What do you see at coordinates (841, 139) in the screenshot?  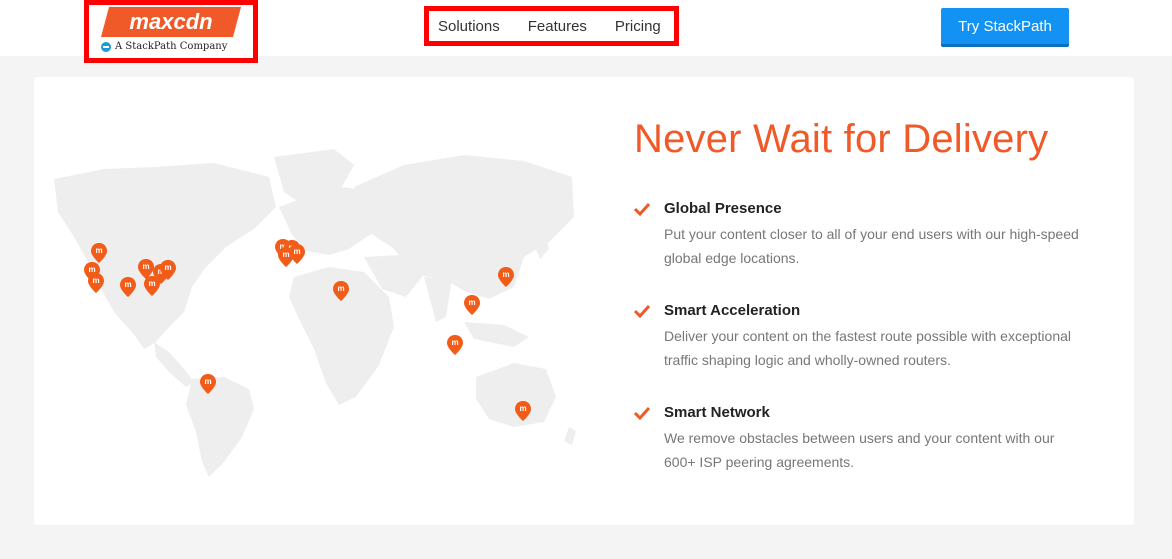 I see `hero-headline: Never Wait for Delivery` at bounding box center [841, 139].